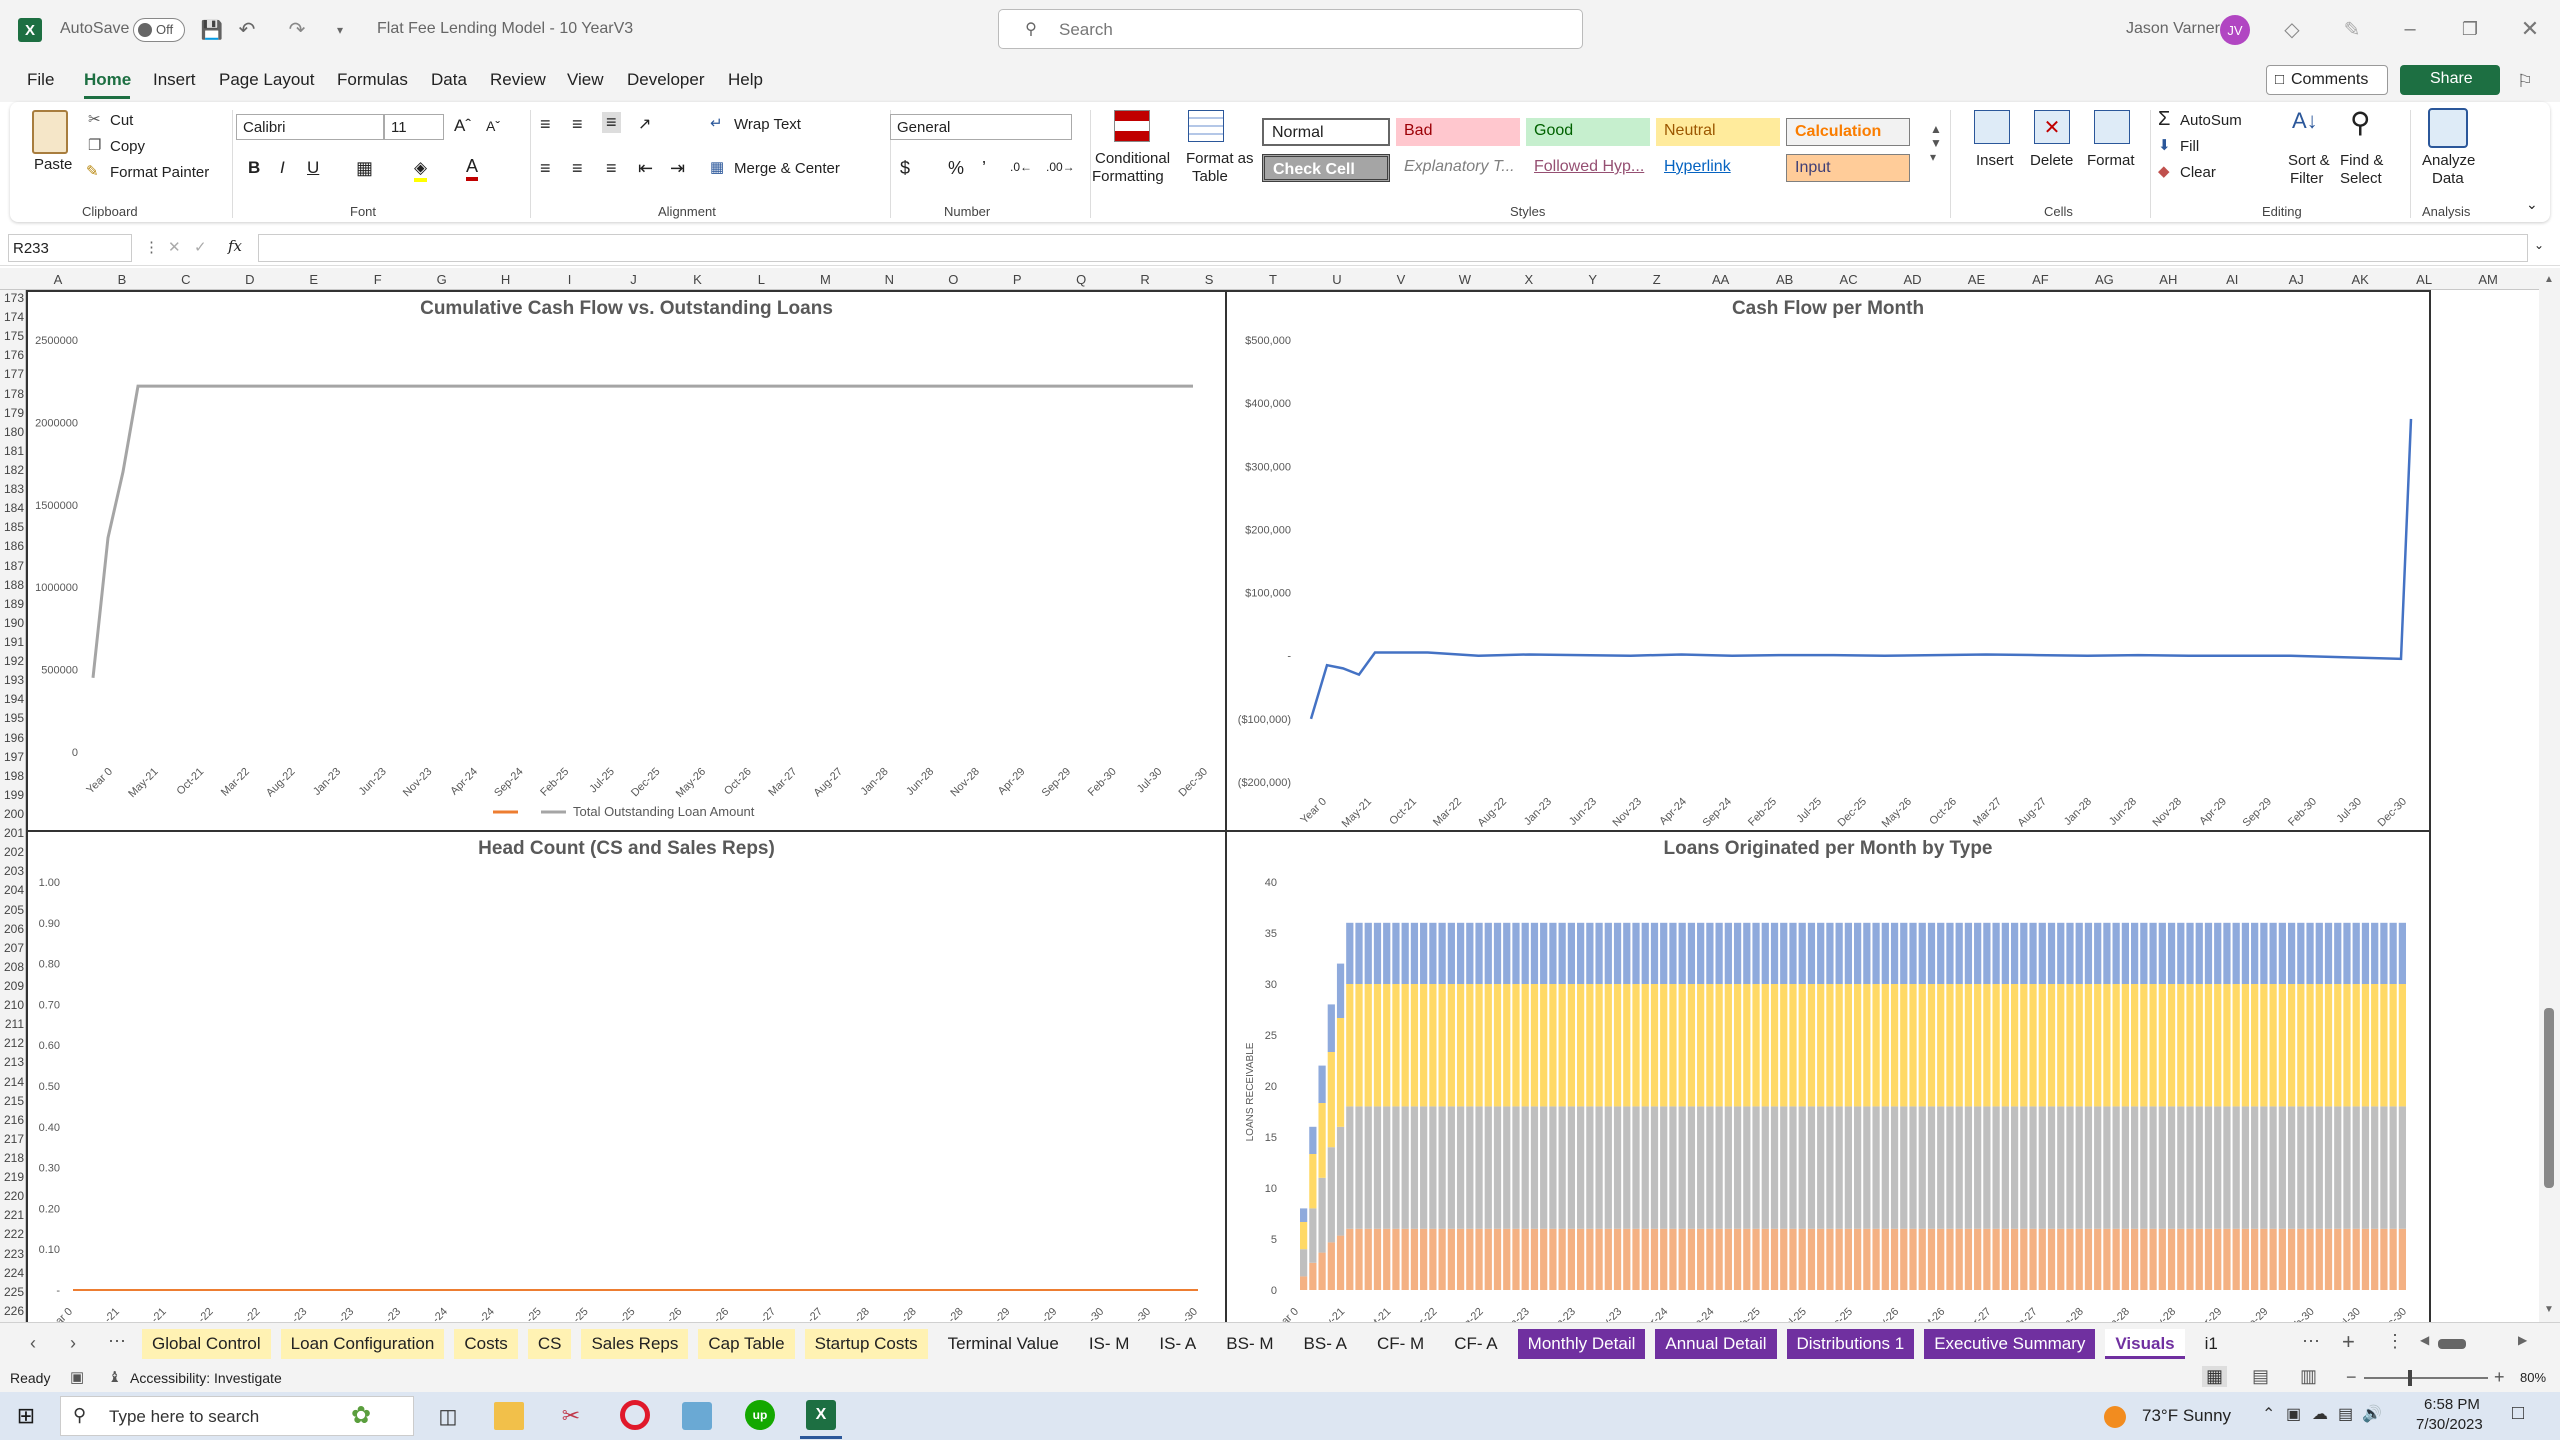 This screenshot has height=1440, width=2560. What do you see at coordinates (2211, 1344) in the screenshot?
I see `sheet-tab: i1` at bounding box center [2211, 1344].